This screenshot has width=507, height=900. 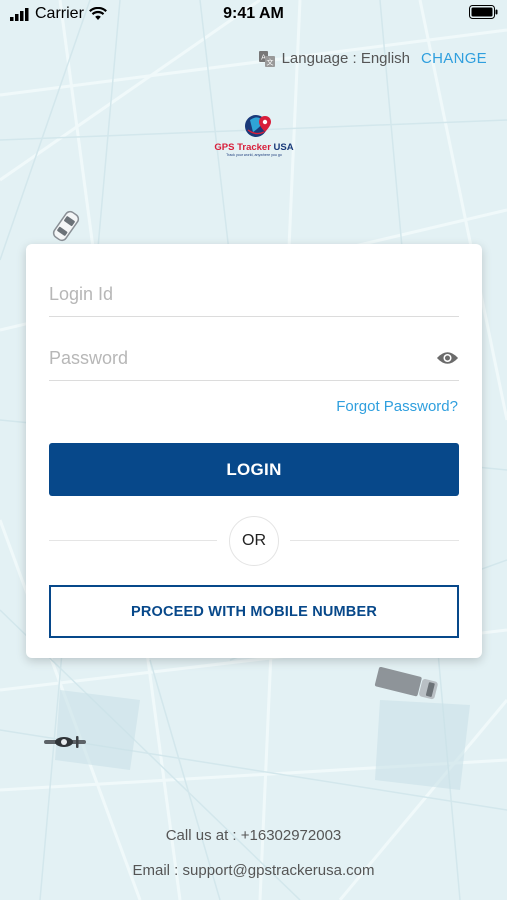 I want to click on battery-icon, so click(x=484, y=14).